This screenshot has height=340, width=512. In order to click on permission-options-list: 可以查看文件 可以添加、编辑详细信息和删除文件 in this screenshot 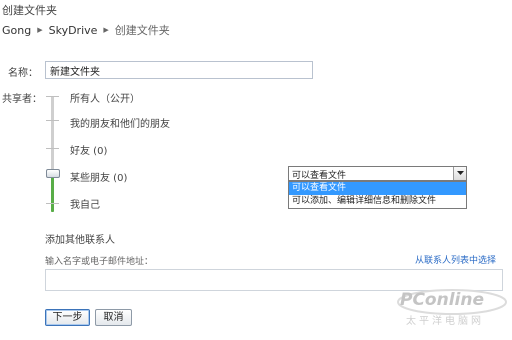, I will do `click(377, 195)`.